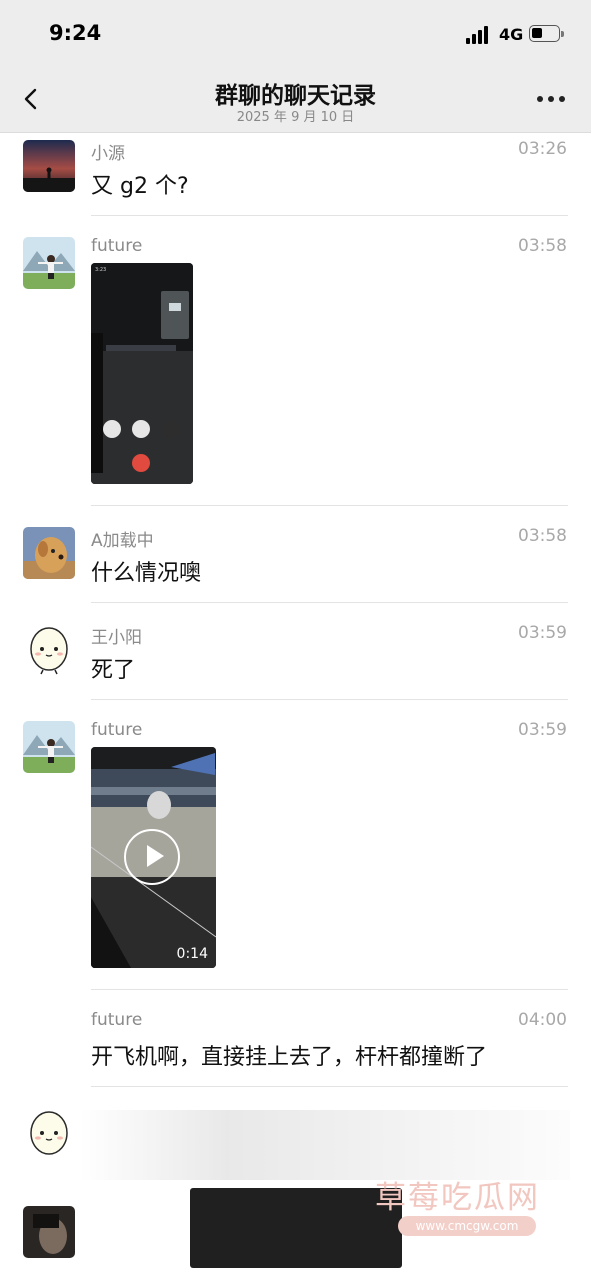  I want to click on message-text: 开飞机啊，直接挂上去了，杆杆都撞断了, so click(289, 1057).